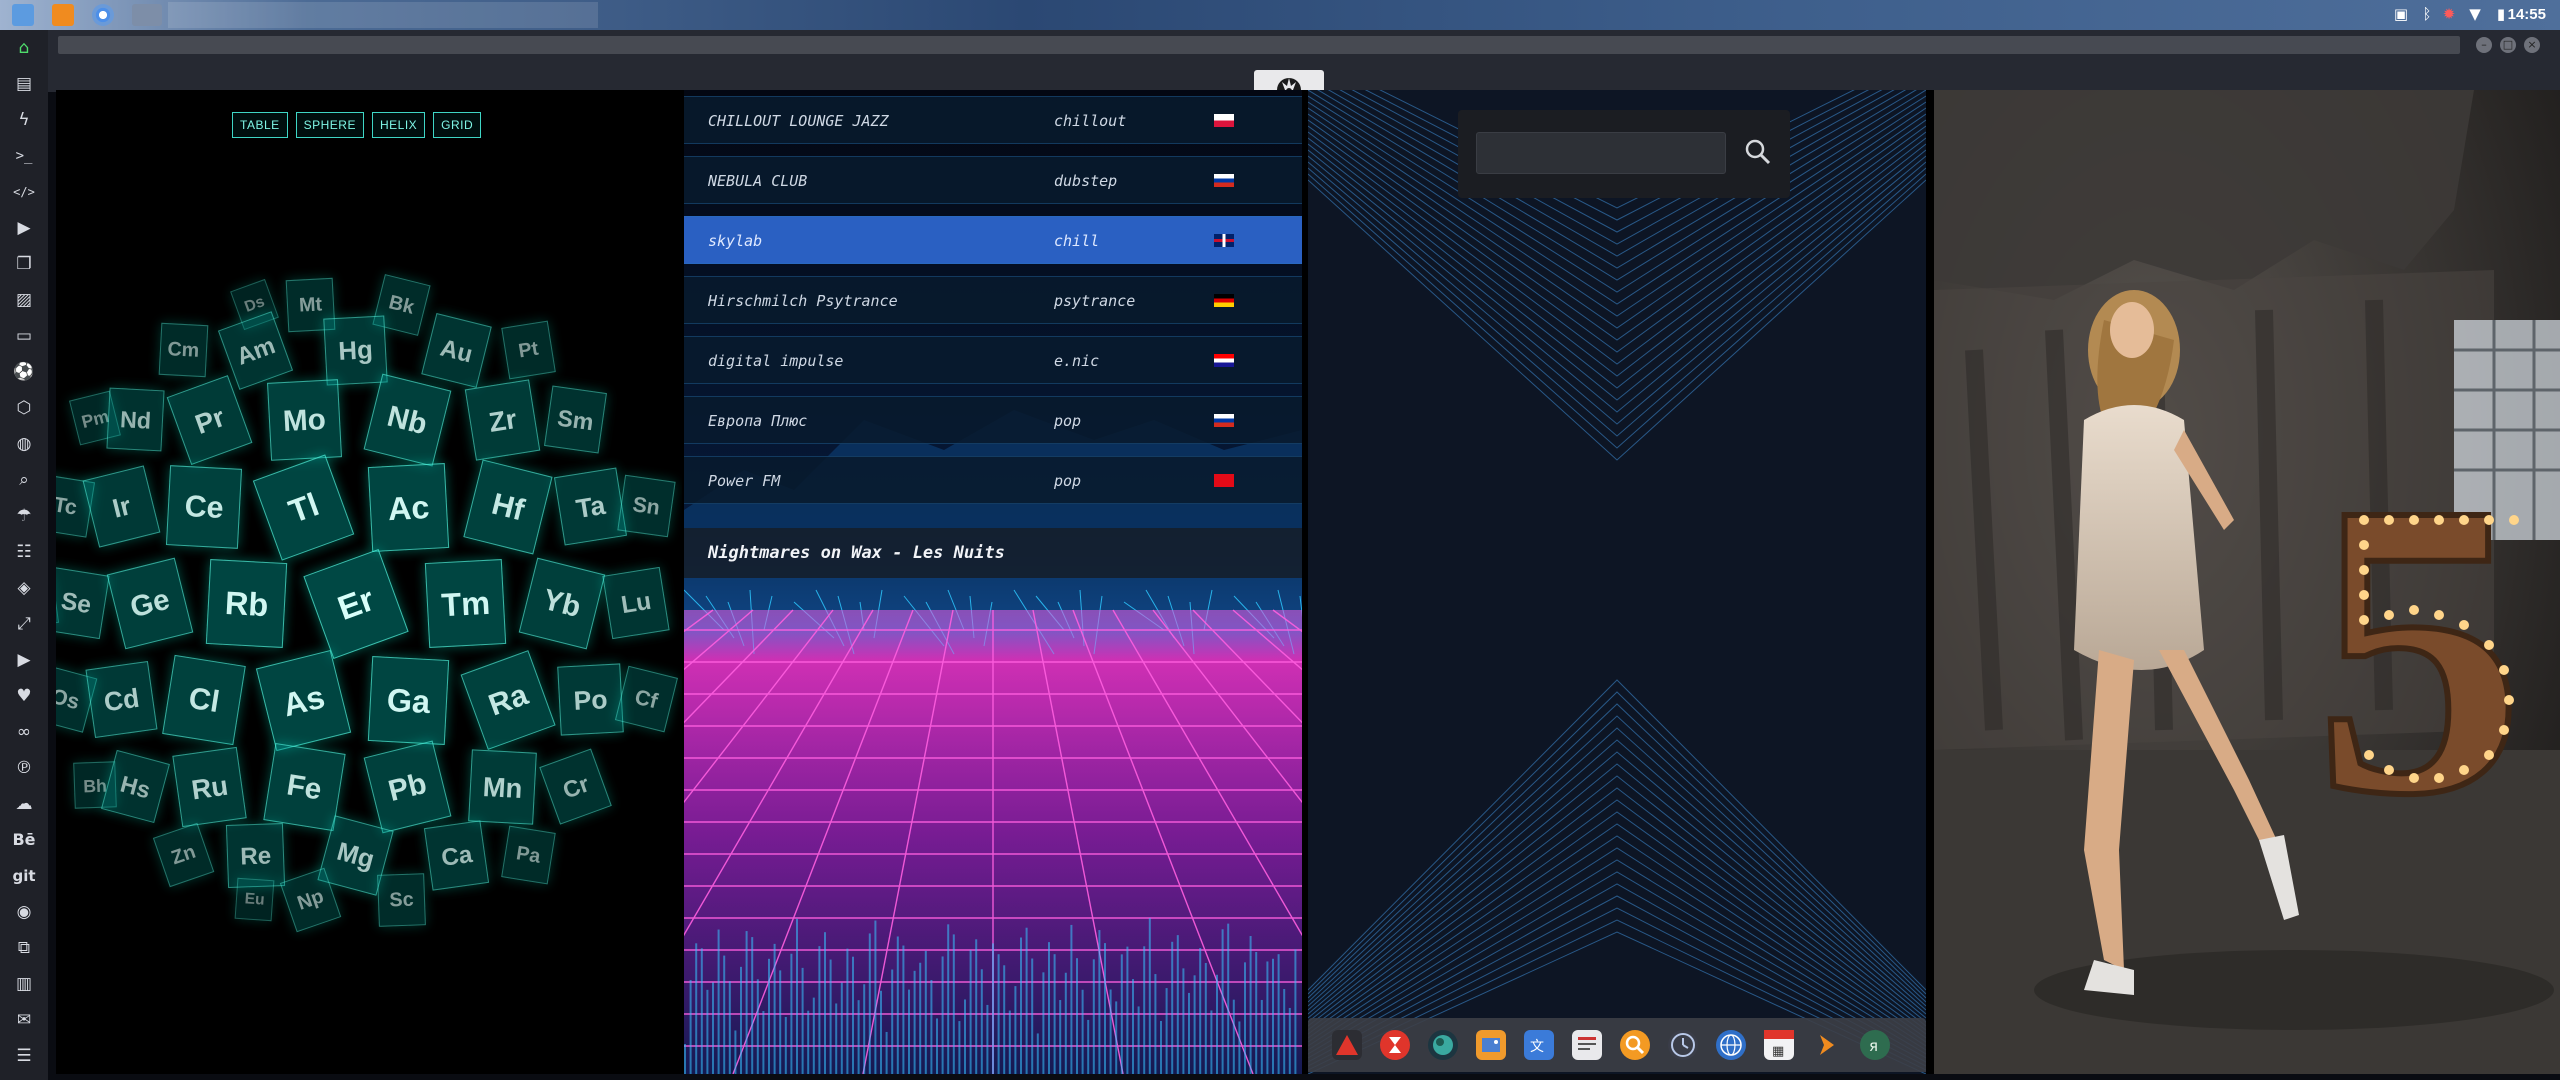 The image size is (2560, 1080). Describe the element at coordinates (147, 15) in the screenshot. I see `window-icon` at that location.